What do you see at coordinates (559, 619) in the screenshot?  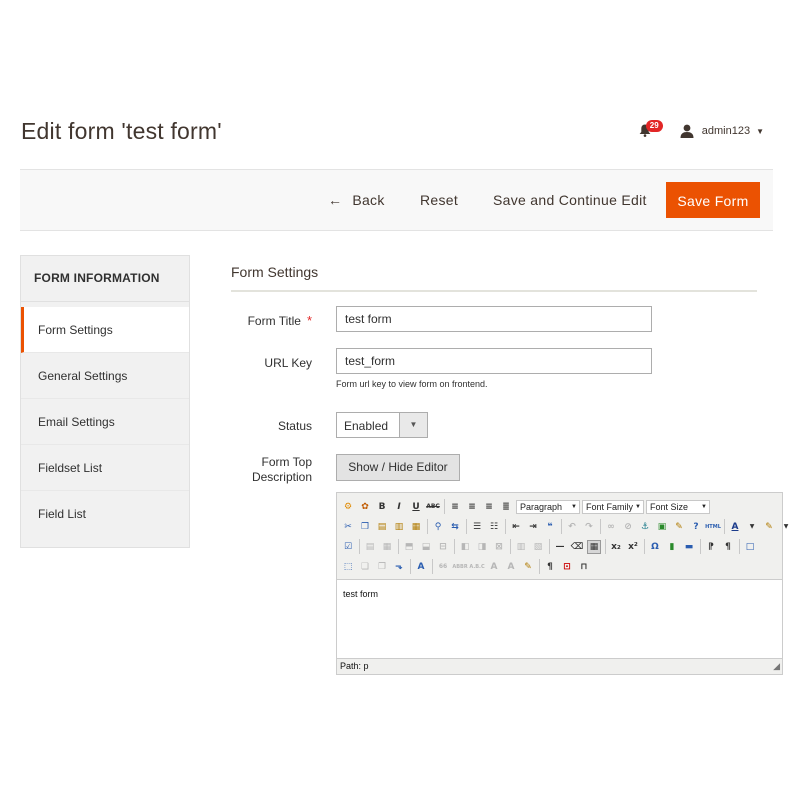 I see `editor-content-area: test form` at bounding box center [559, 619].